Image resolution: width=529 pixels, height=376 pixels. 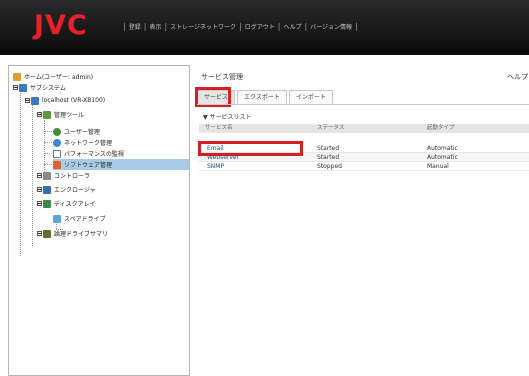 What do you see at coordinates (135, 26) in the screenshot?
I see `menu-register: 登録` at bounding box center [135, 26].